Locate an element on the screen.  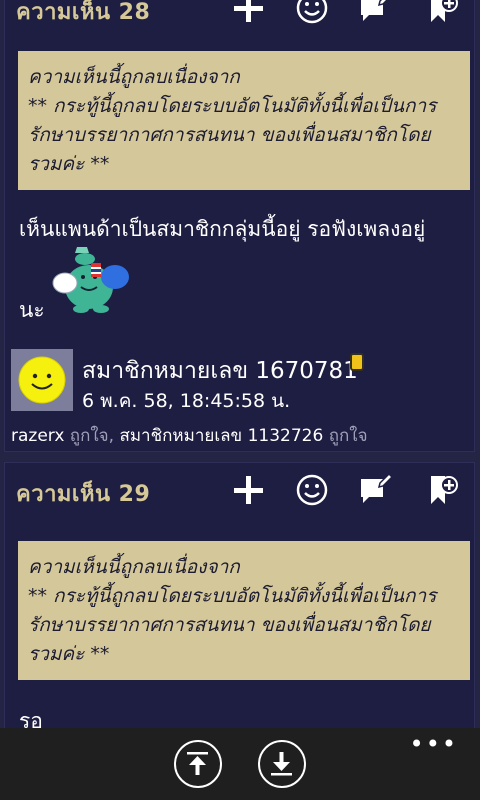
liker-name: razerx is located at coordinates (37, 436).